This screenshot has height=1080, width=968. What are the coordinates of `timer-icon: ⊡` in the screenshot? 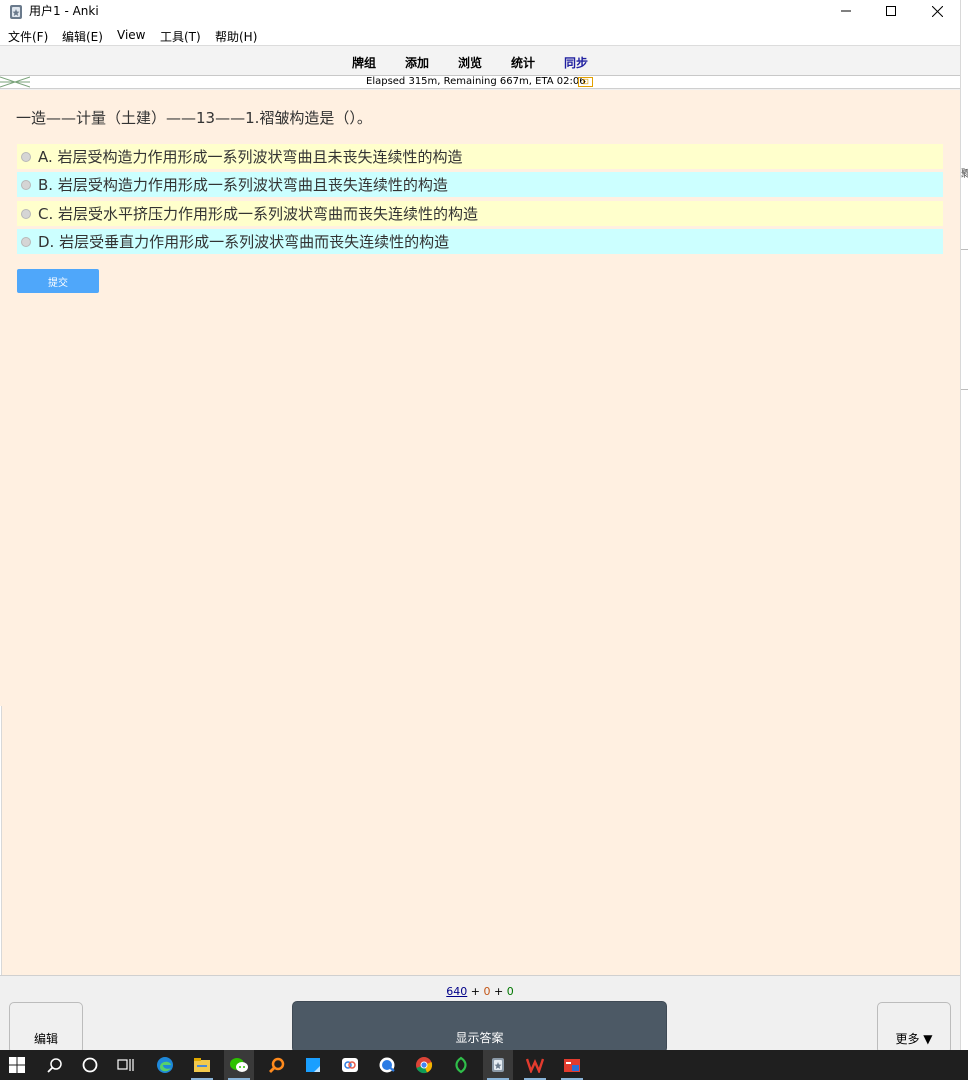 It's located at (585, 82).